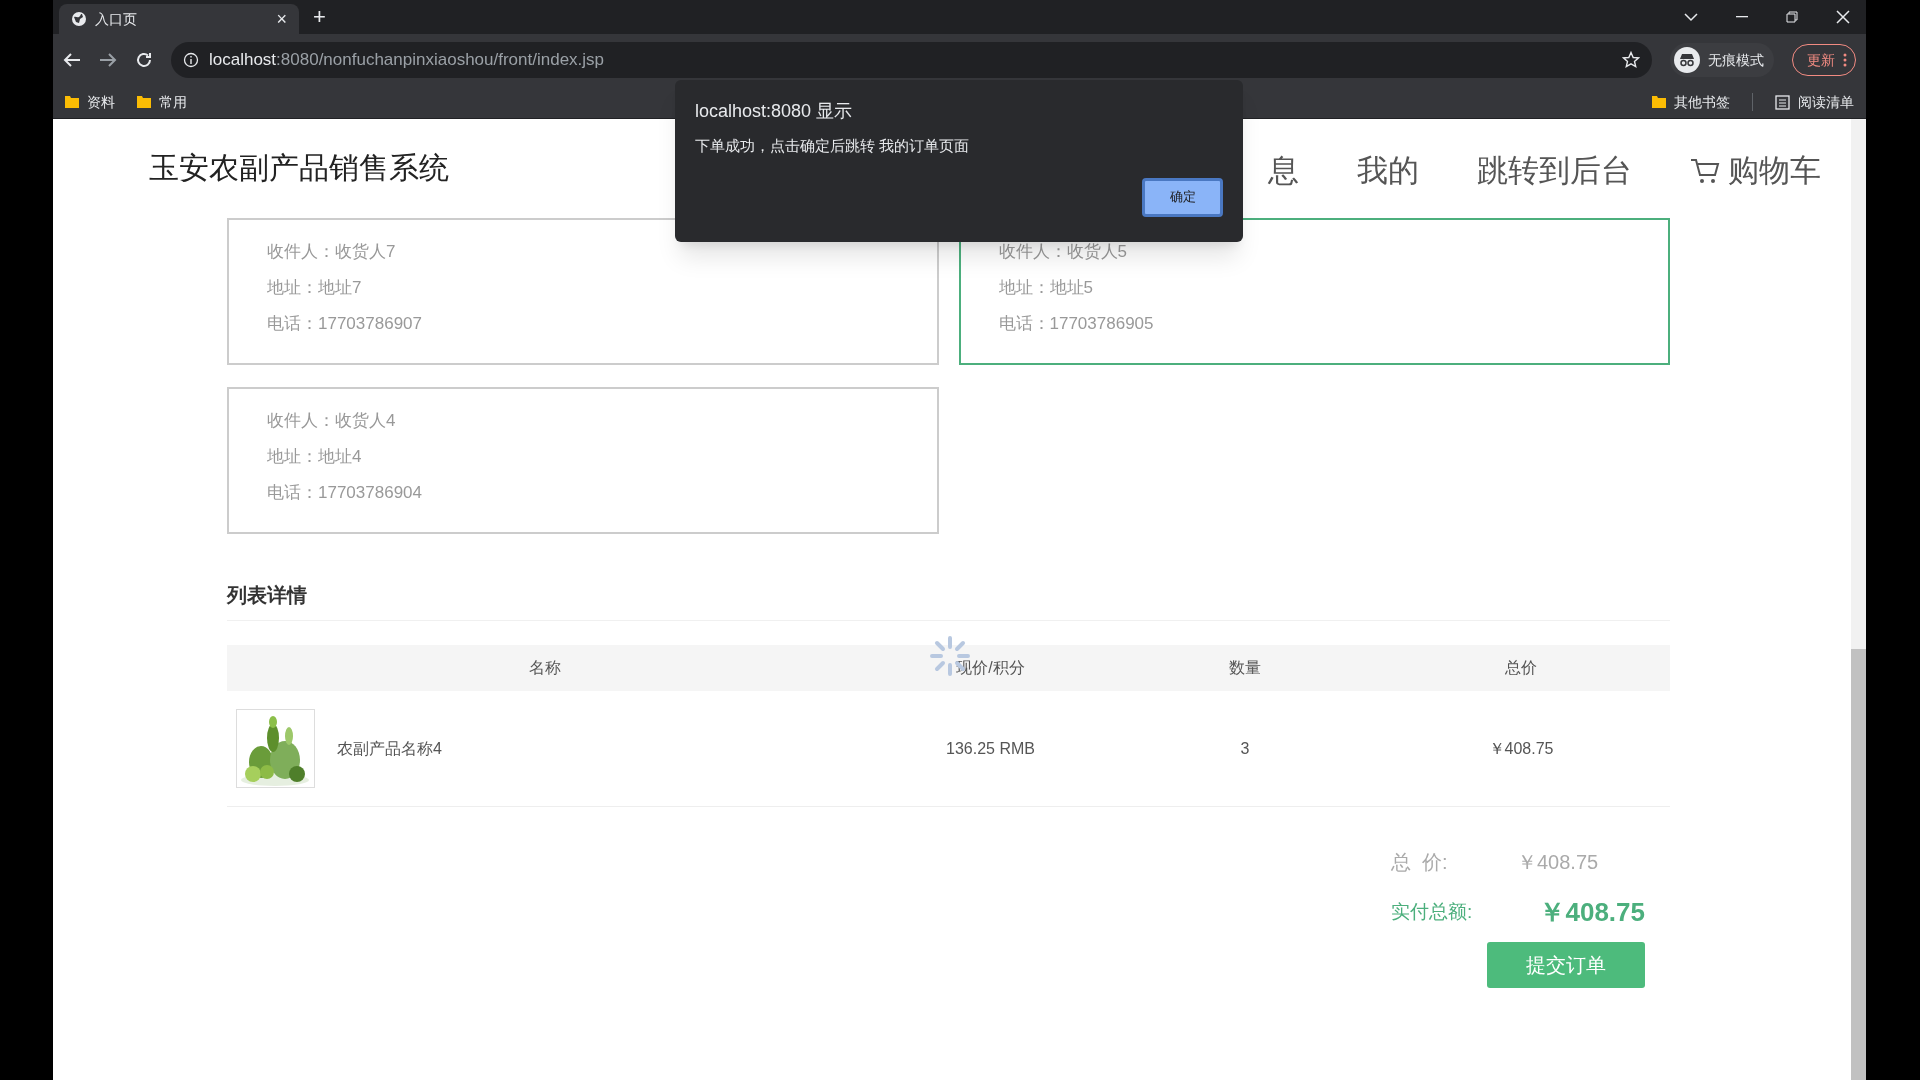 Image resolution: width=1920 pixels, height=1080 pixels. I want to click on column-header: 名称, so click(545, 667).